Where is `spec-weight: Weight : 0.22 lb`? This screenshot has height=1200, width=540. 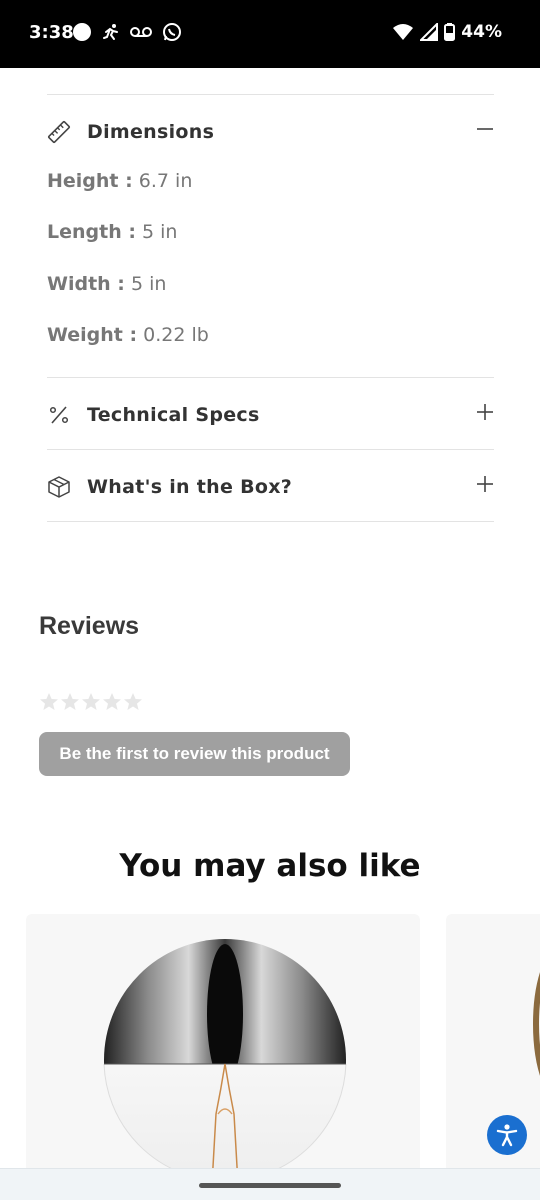 spec-weight: Weight : 0.22 lb is located at coordinates (128, 335).